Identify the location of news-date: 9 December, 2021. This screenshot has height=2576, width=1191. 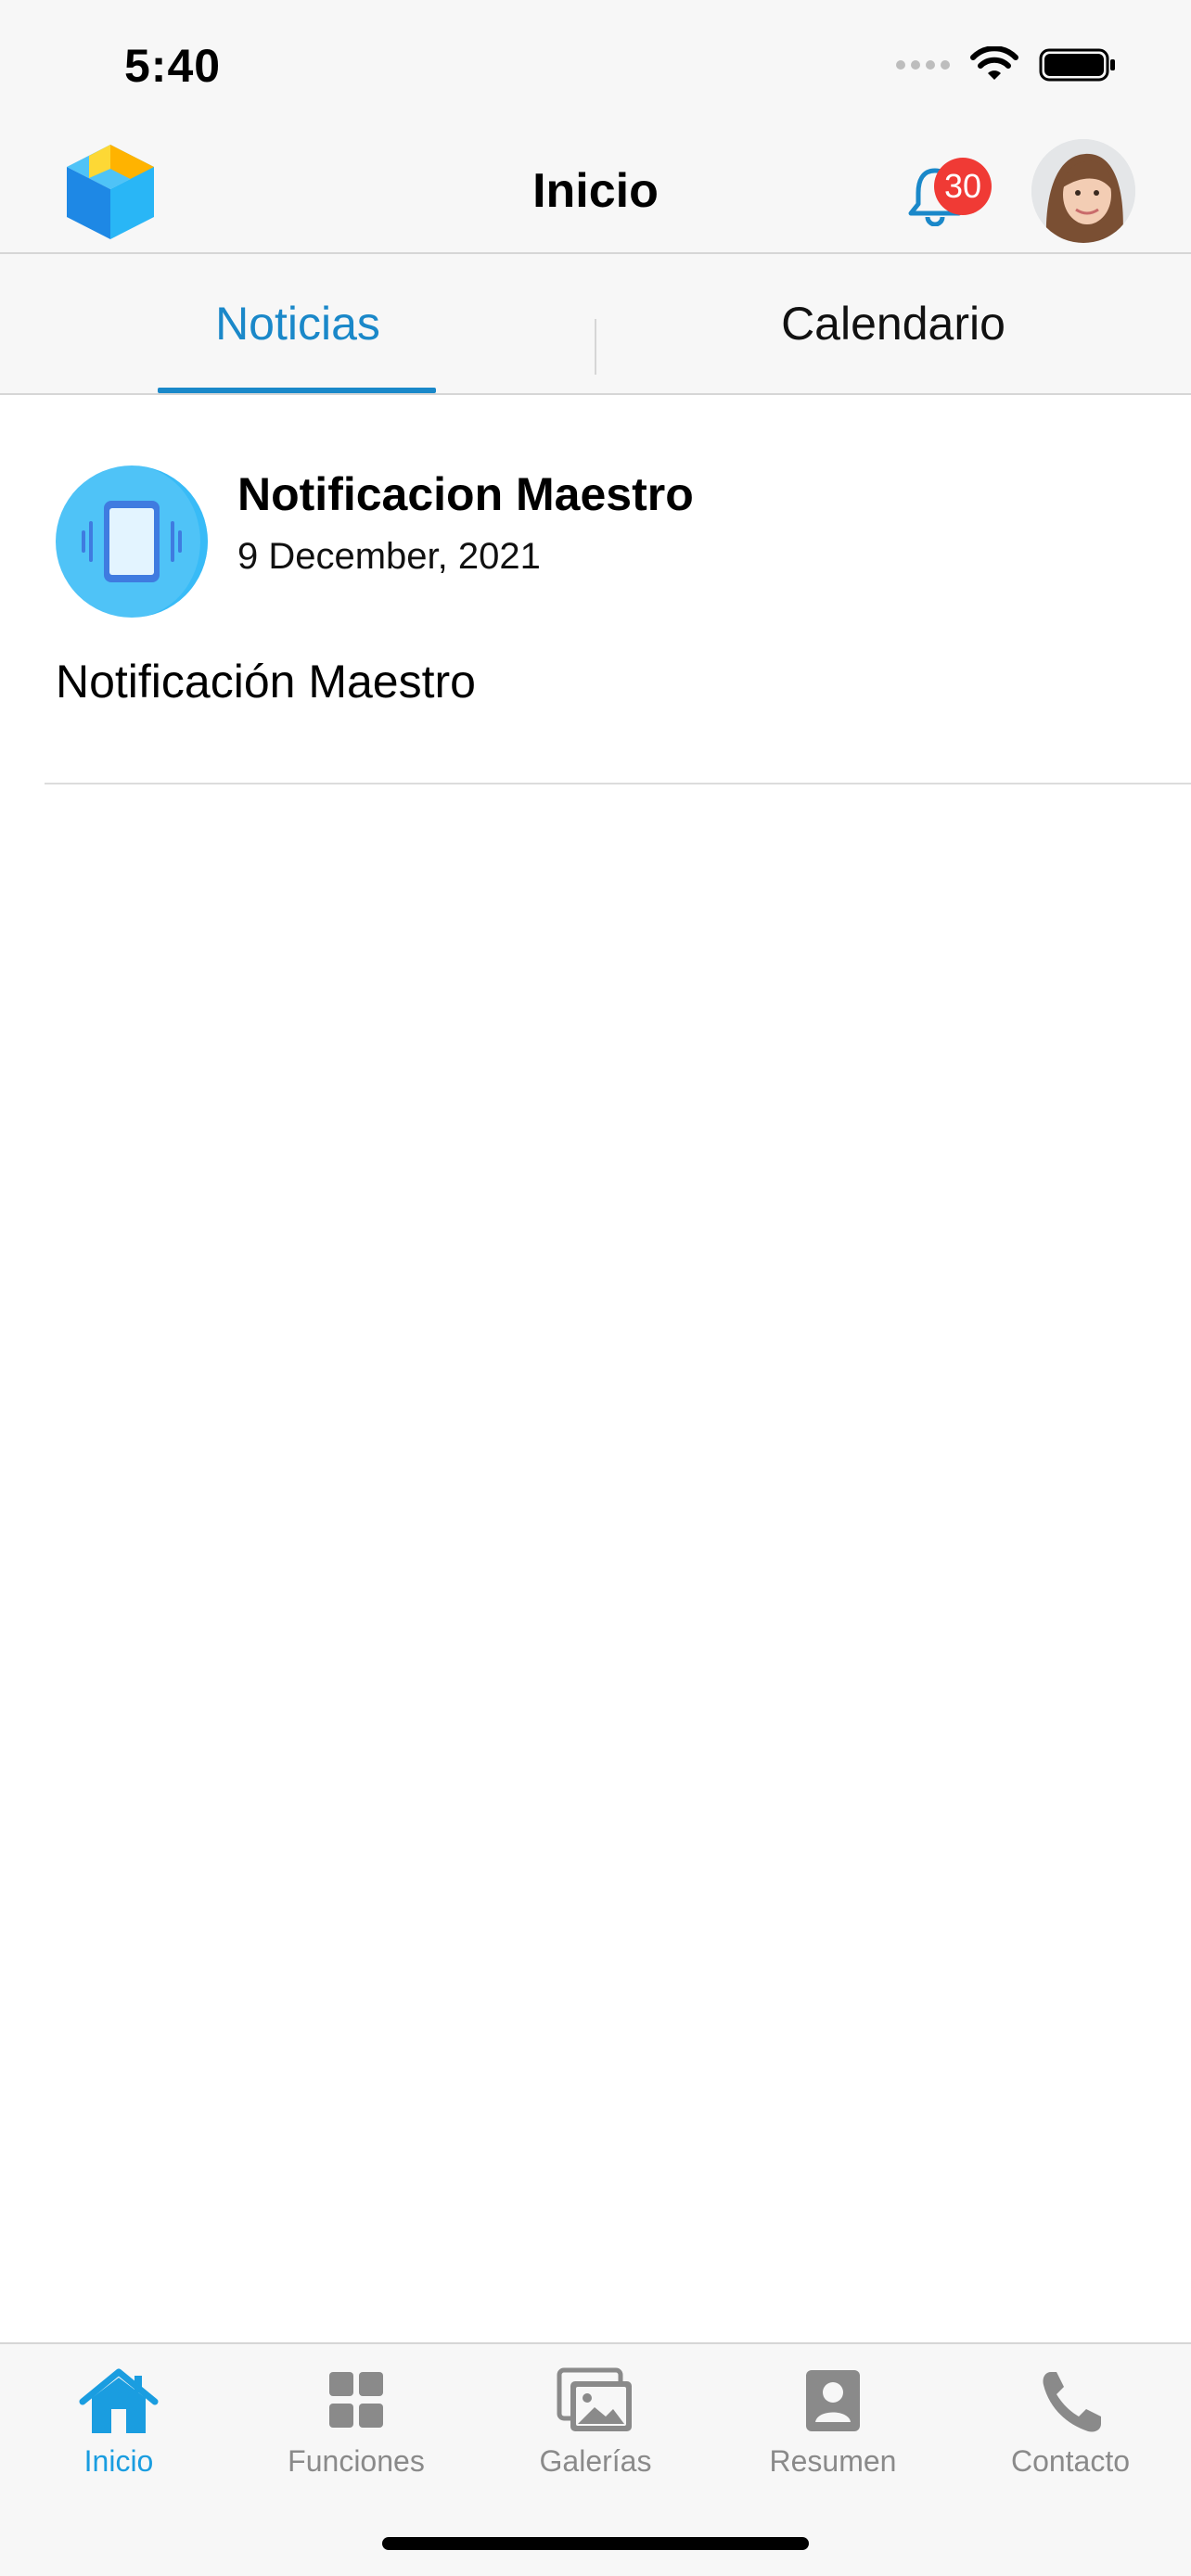
(389, 556).